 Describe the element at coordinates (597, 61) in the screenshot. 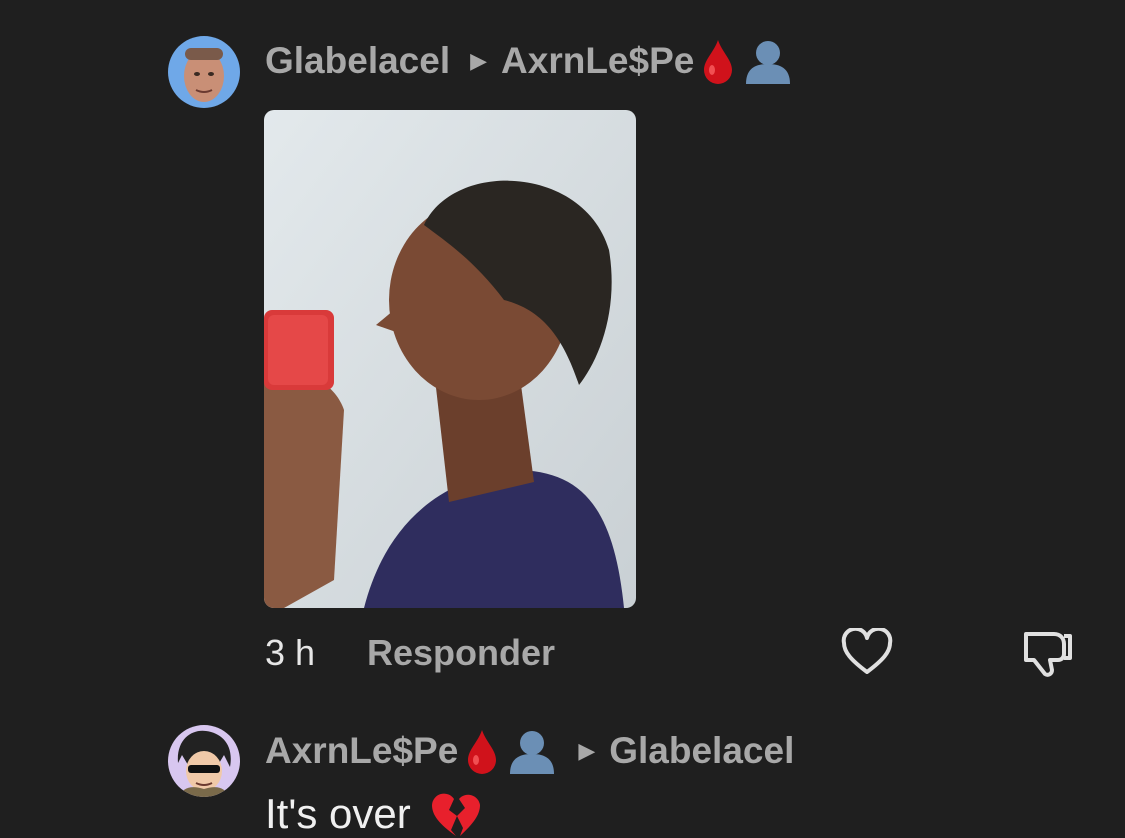

I see `reply-to-name: AxrnLe$Pe` at that location.